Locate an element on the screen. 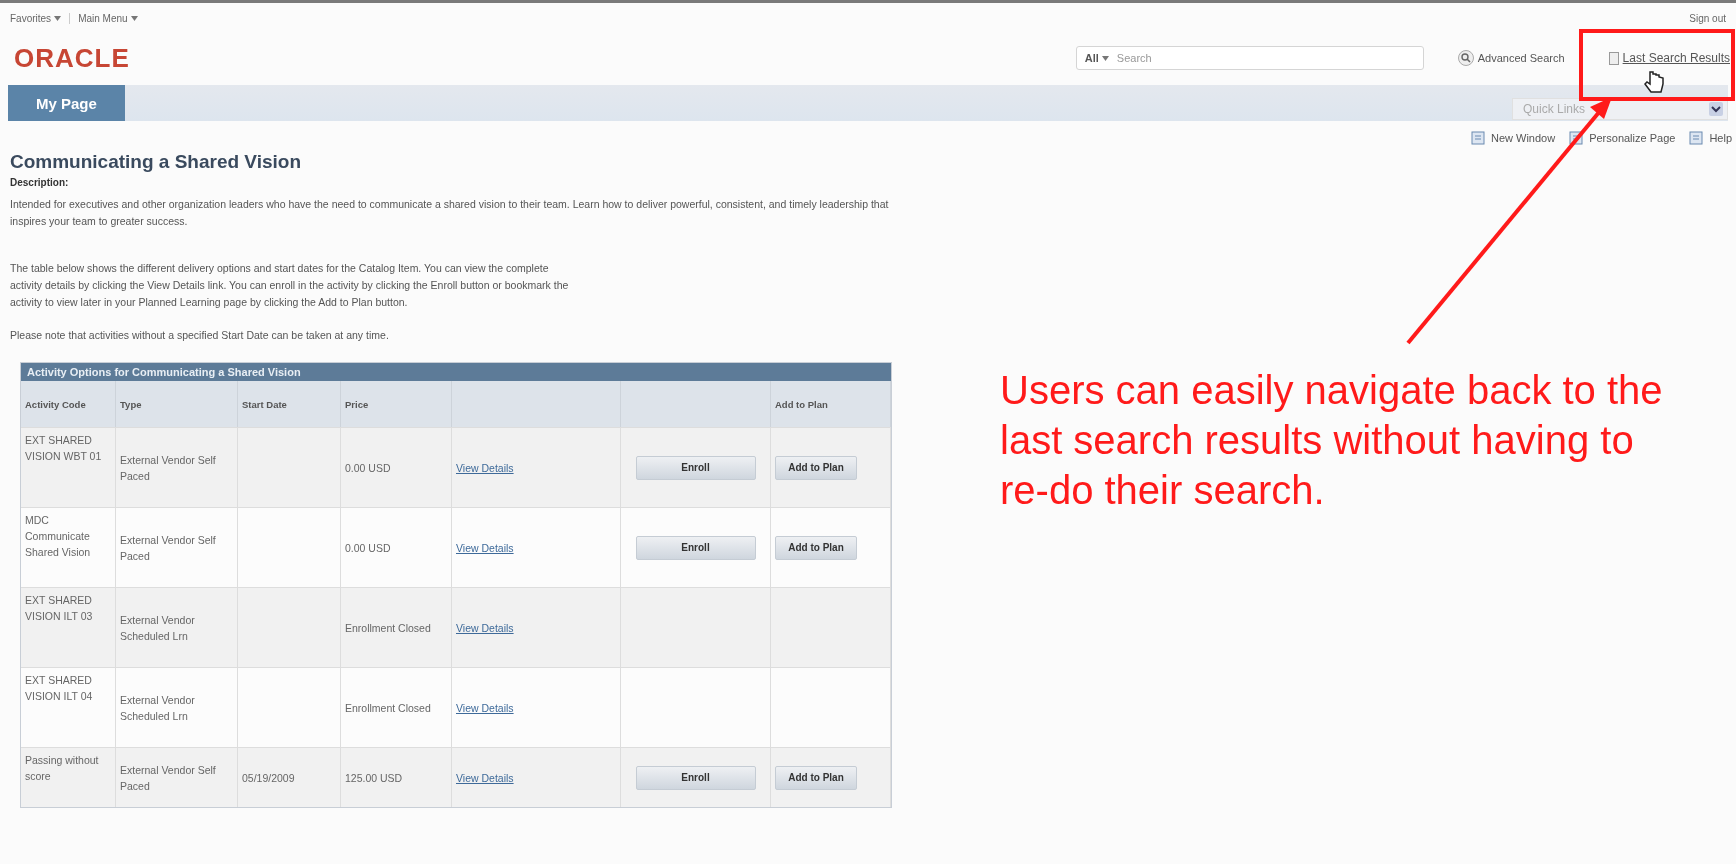 The height and width of the screenshot is (864, 1736). last-search-results-link: Last Search Results is located at coordinates (1669, 58).